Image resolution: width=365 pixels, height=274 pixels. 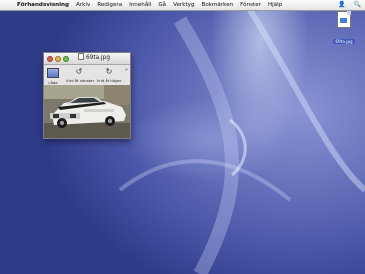 I want to click on rotate-right-icon: ↻, so click(x=109, y=71).